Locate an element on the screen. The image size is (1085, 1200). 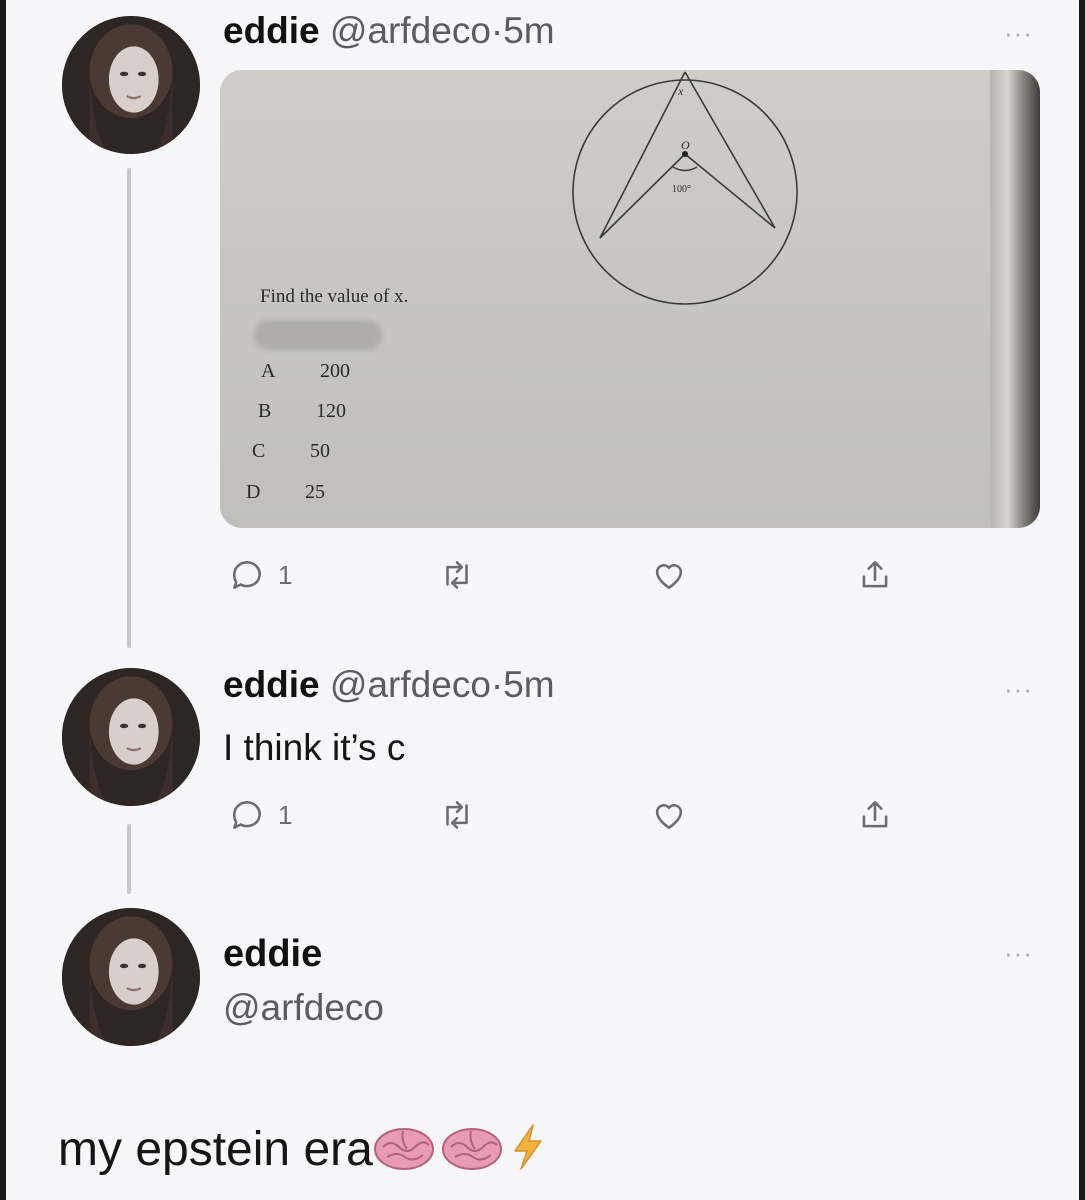
tweet-text: I think it’s c is located at coordinates (314, 747).